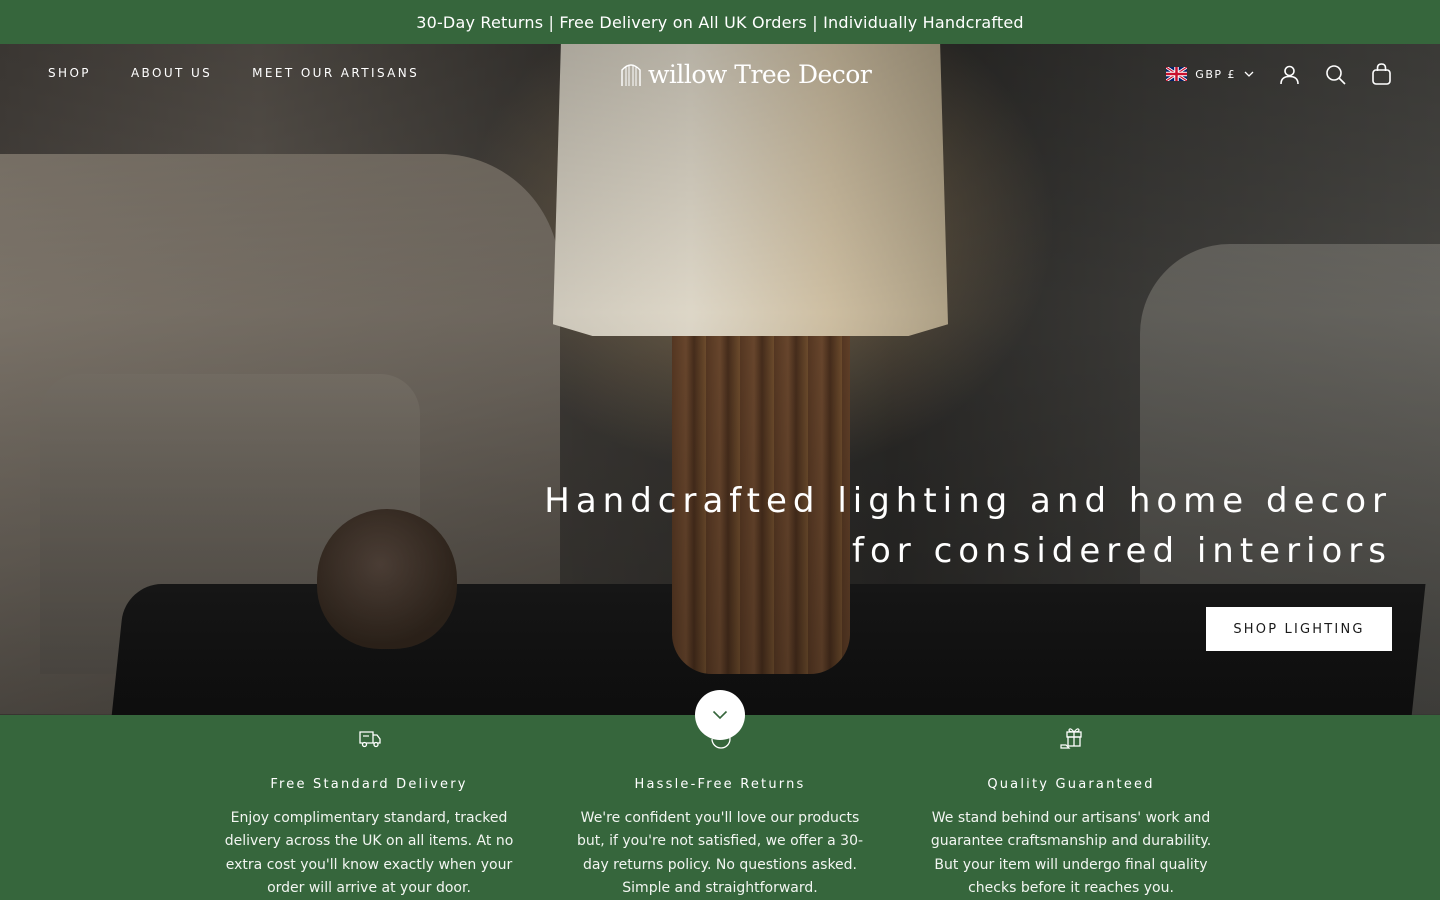 This screenshot has height=900, width=1440. What do you see at coordinates (171, 73) in the screenshot?
I see `nav-about-us: ABOUT US` at bounding box center [171, 73].